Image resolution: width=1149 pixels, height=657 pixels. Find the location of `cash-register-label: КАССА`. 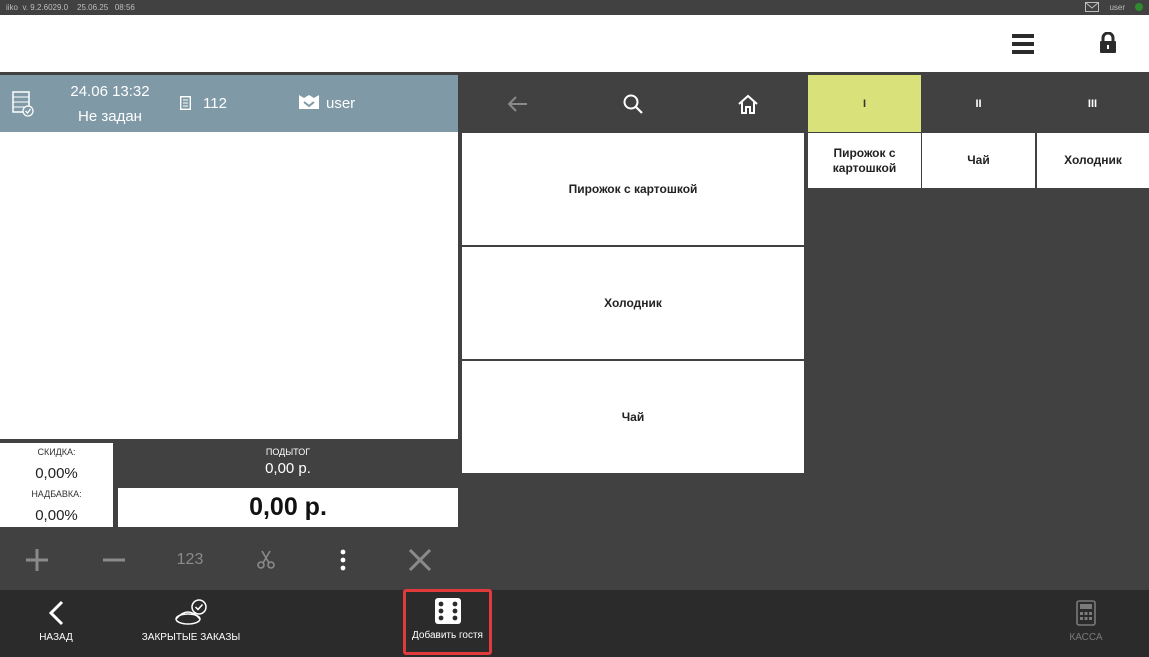

cash-register-label: КАССА is located at coordinates (1086, 637).